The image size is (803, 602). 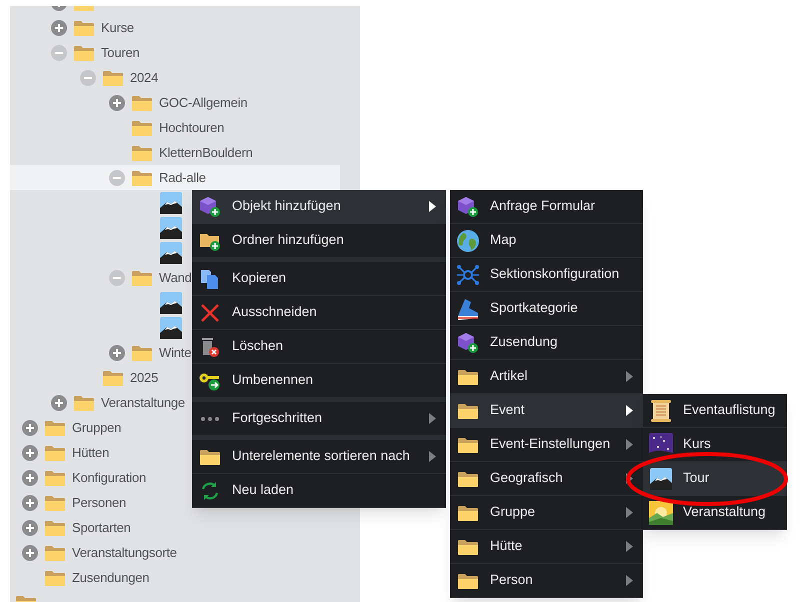 I want to click on tree-item-label: Hütten, so click(x=91, y=452).